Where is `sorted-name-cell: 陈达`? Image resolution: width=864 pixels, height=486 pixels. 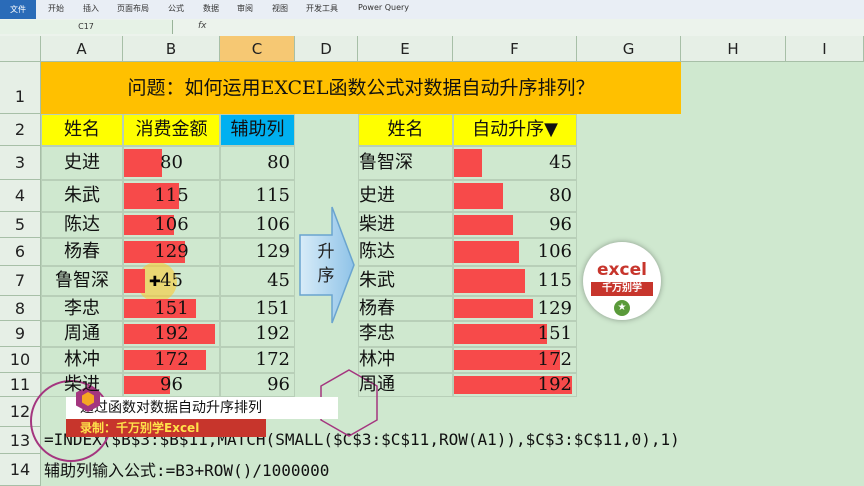
sorted-name-cell: 陈达 is located at coordinates (405, 252).